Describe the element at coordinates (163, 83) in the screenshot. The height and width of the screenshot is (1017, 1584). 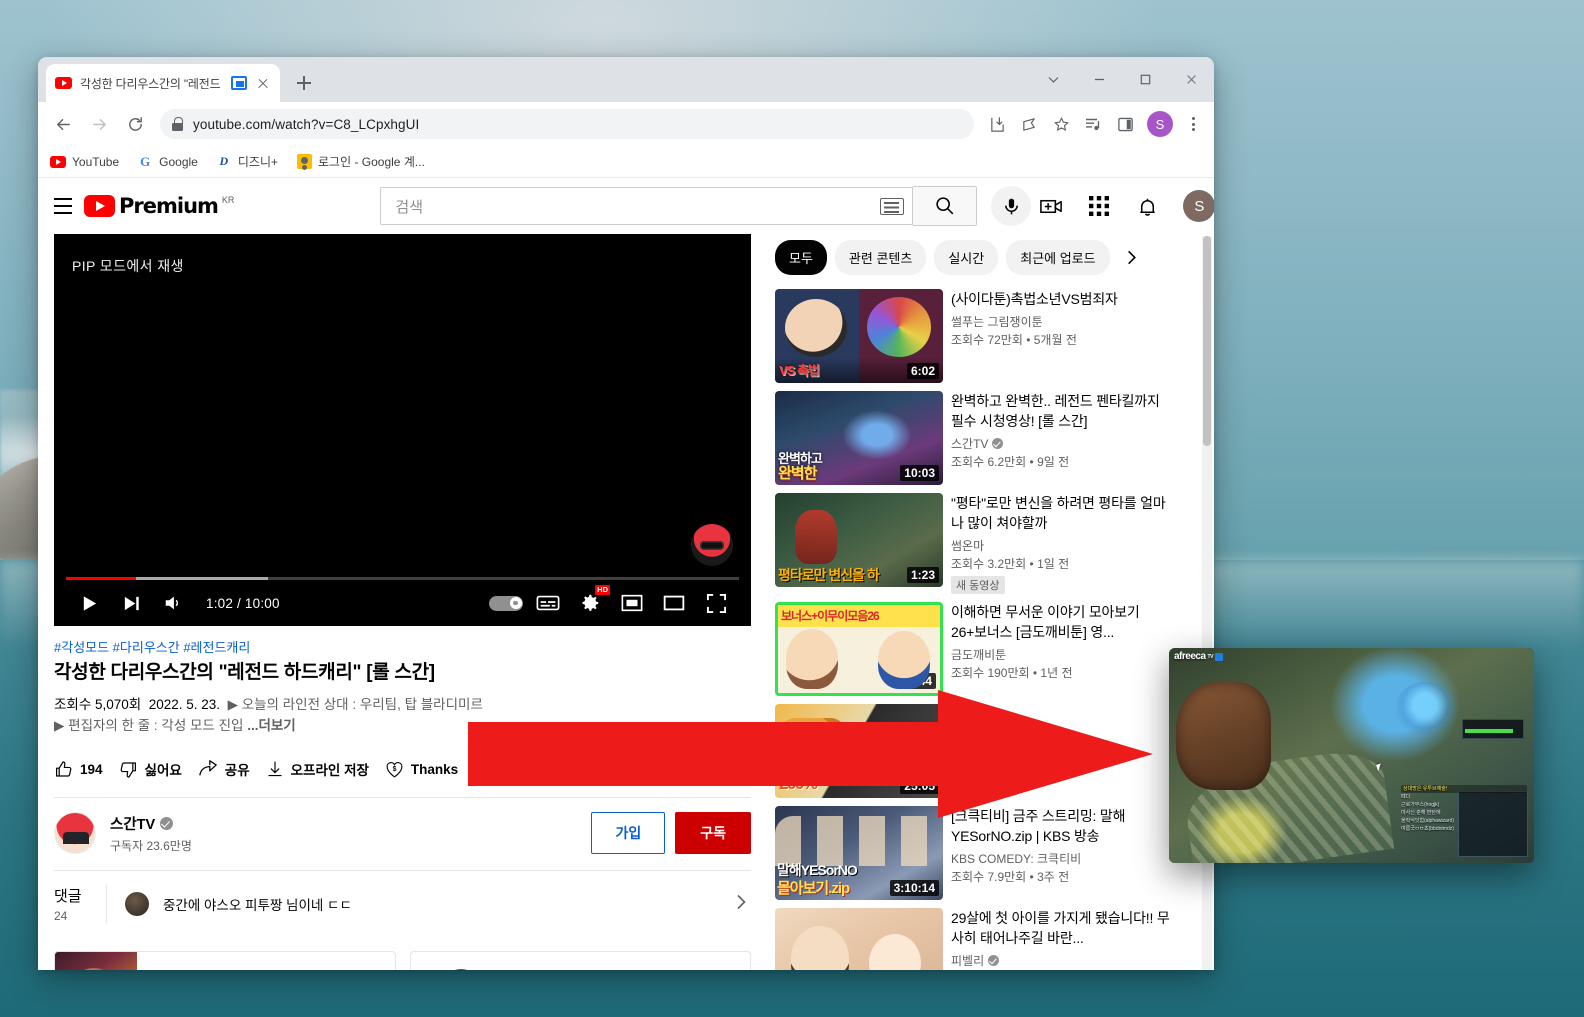
I see `browser-tab-youtube: 각성한 다리우스간의 "레전드` at that location.